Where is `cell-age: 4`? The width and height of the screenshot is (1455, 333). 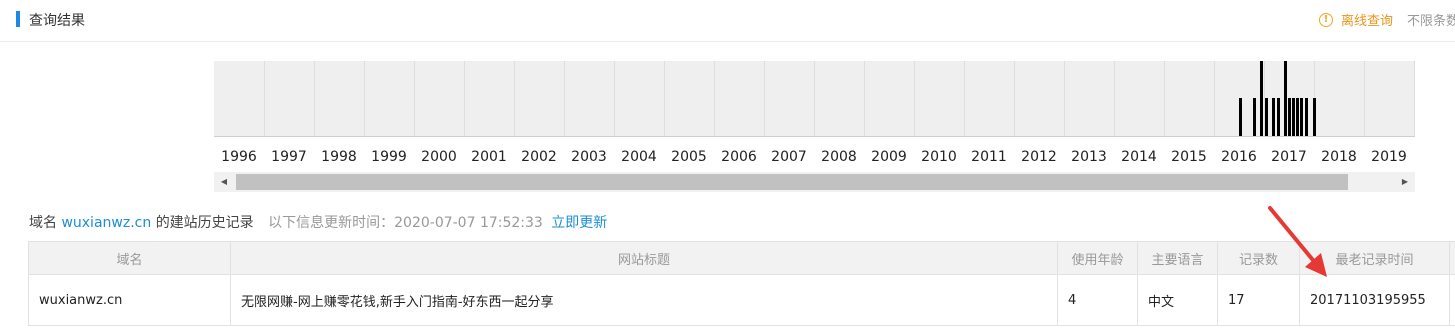
cell-age: 4 is located at coordinates (1097, 300).